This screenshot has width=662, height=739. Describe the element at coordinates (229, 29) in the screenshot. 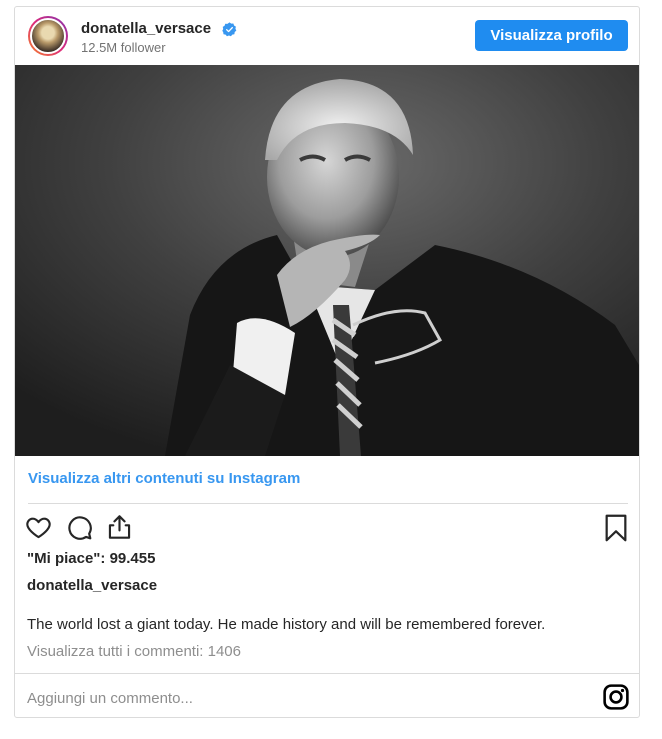

I see `verified-badge-icon` at that location.